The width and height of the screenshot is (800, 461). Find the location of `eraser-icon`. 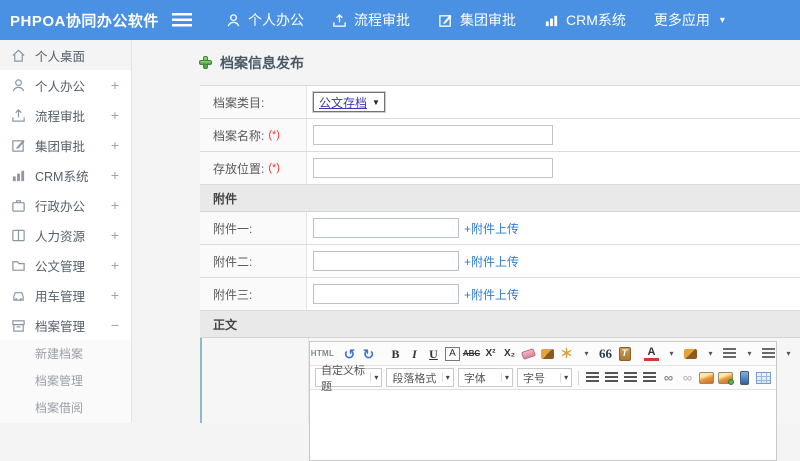

eraser-icon is located at coordinates (528, 353).